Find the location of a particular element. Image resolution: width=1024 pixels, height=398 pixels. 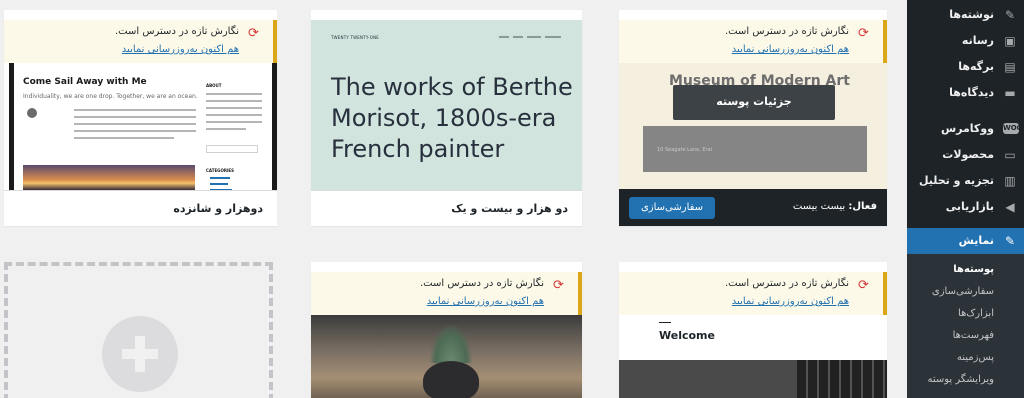

menu-pages: ▤ برگه‌ها is located at coordinates (965, 67).